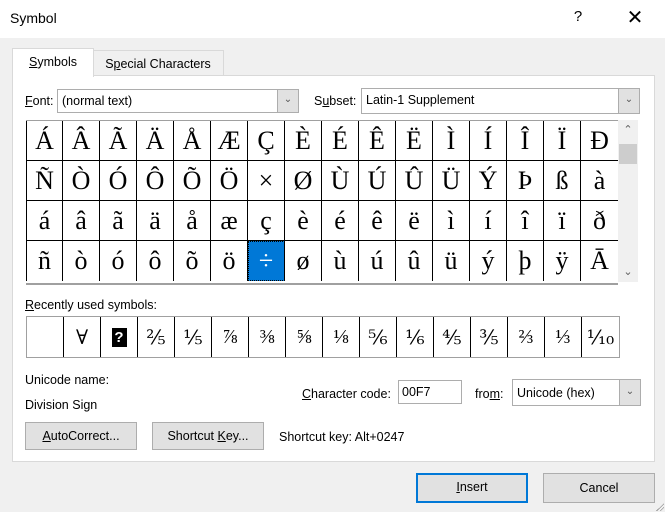 The image size is (665, 512). Describe the element at coordinates (415, 337) in the screenshot. I see `recent-symbol-cell: ⅙` at that location.